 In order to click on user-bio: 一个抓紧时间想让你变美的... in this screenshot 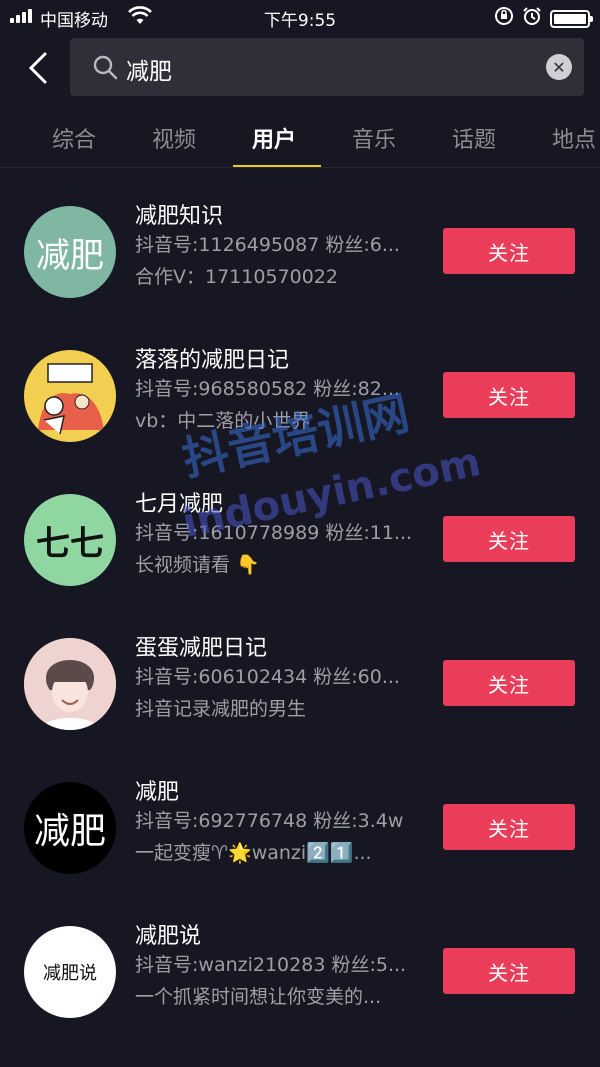, I will do `click(258, 997)`.